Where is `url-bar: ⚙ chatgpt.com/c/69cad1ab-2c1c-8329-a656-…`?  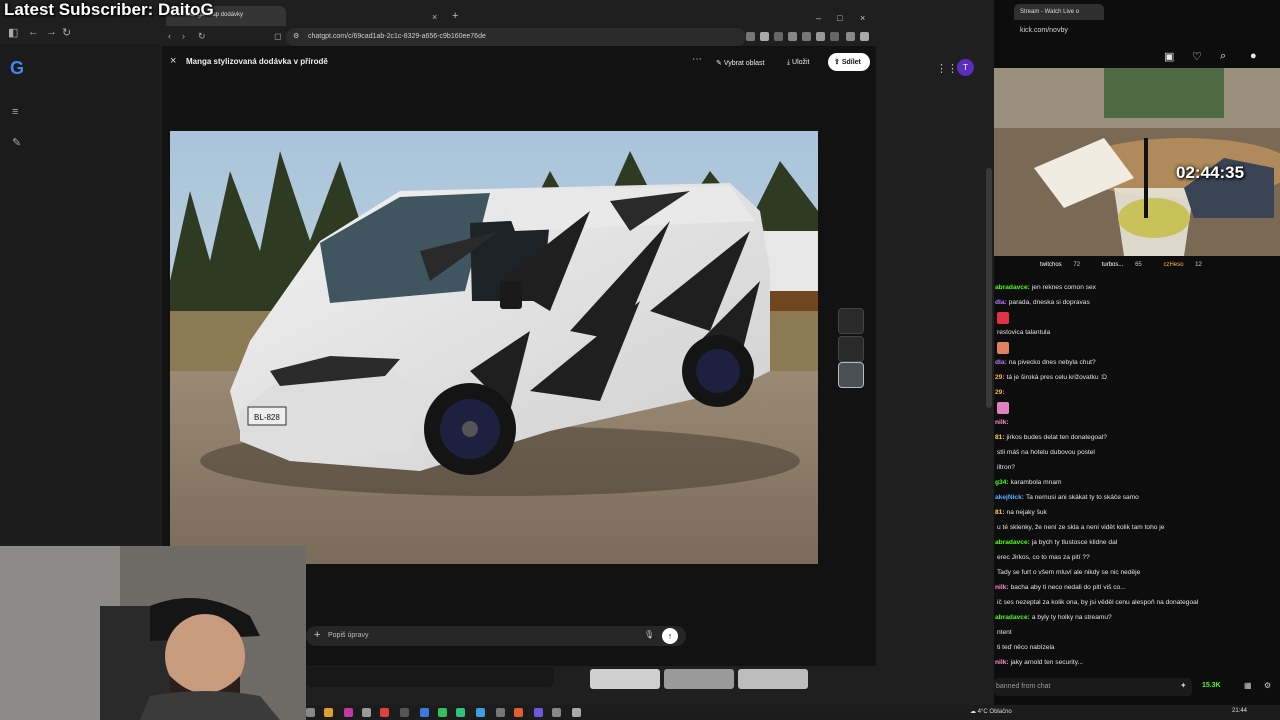 url-bar: ⚙ chatgpt.com/c/69cad1ab-2c1c-8329-a656-… is located at coordinates (516, 37).